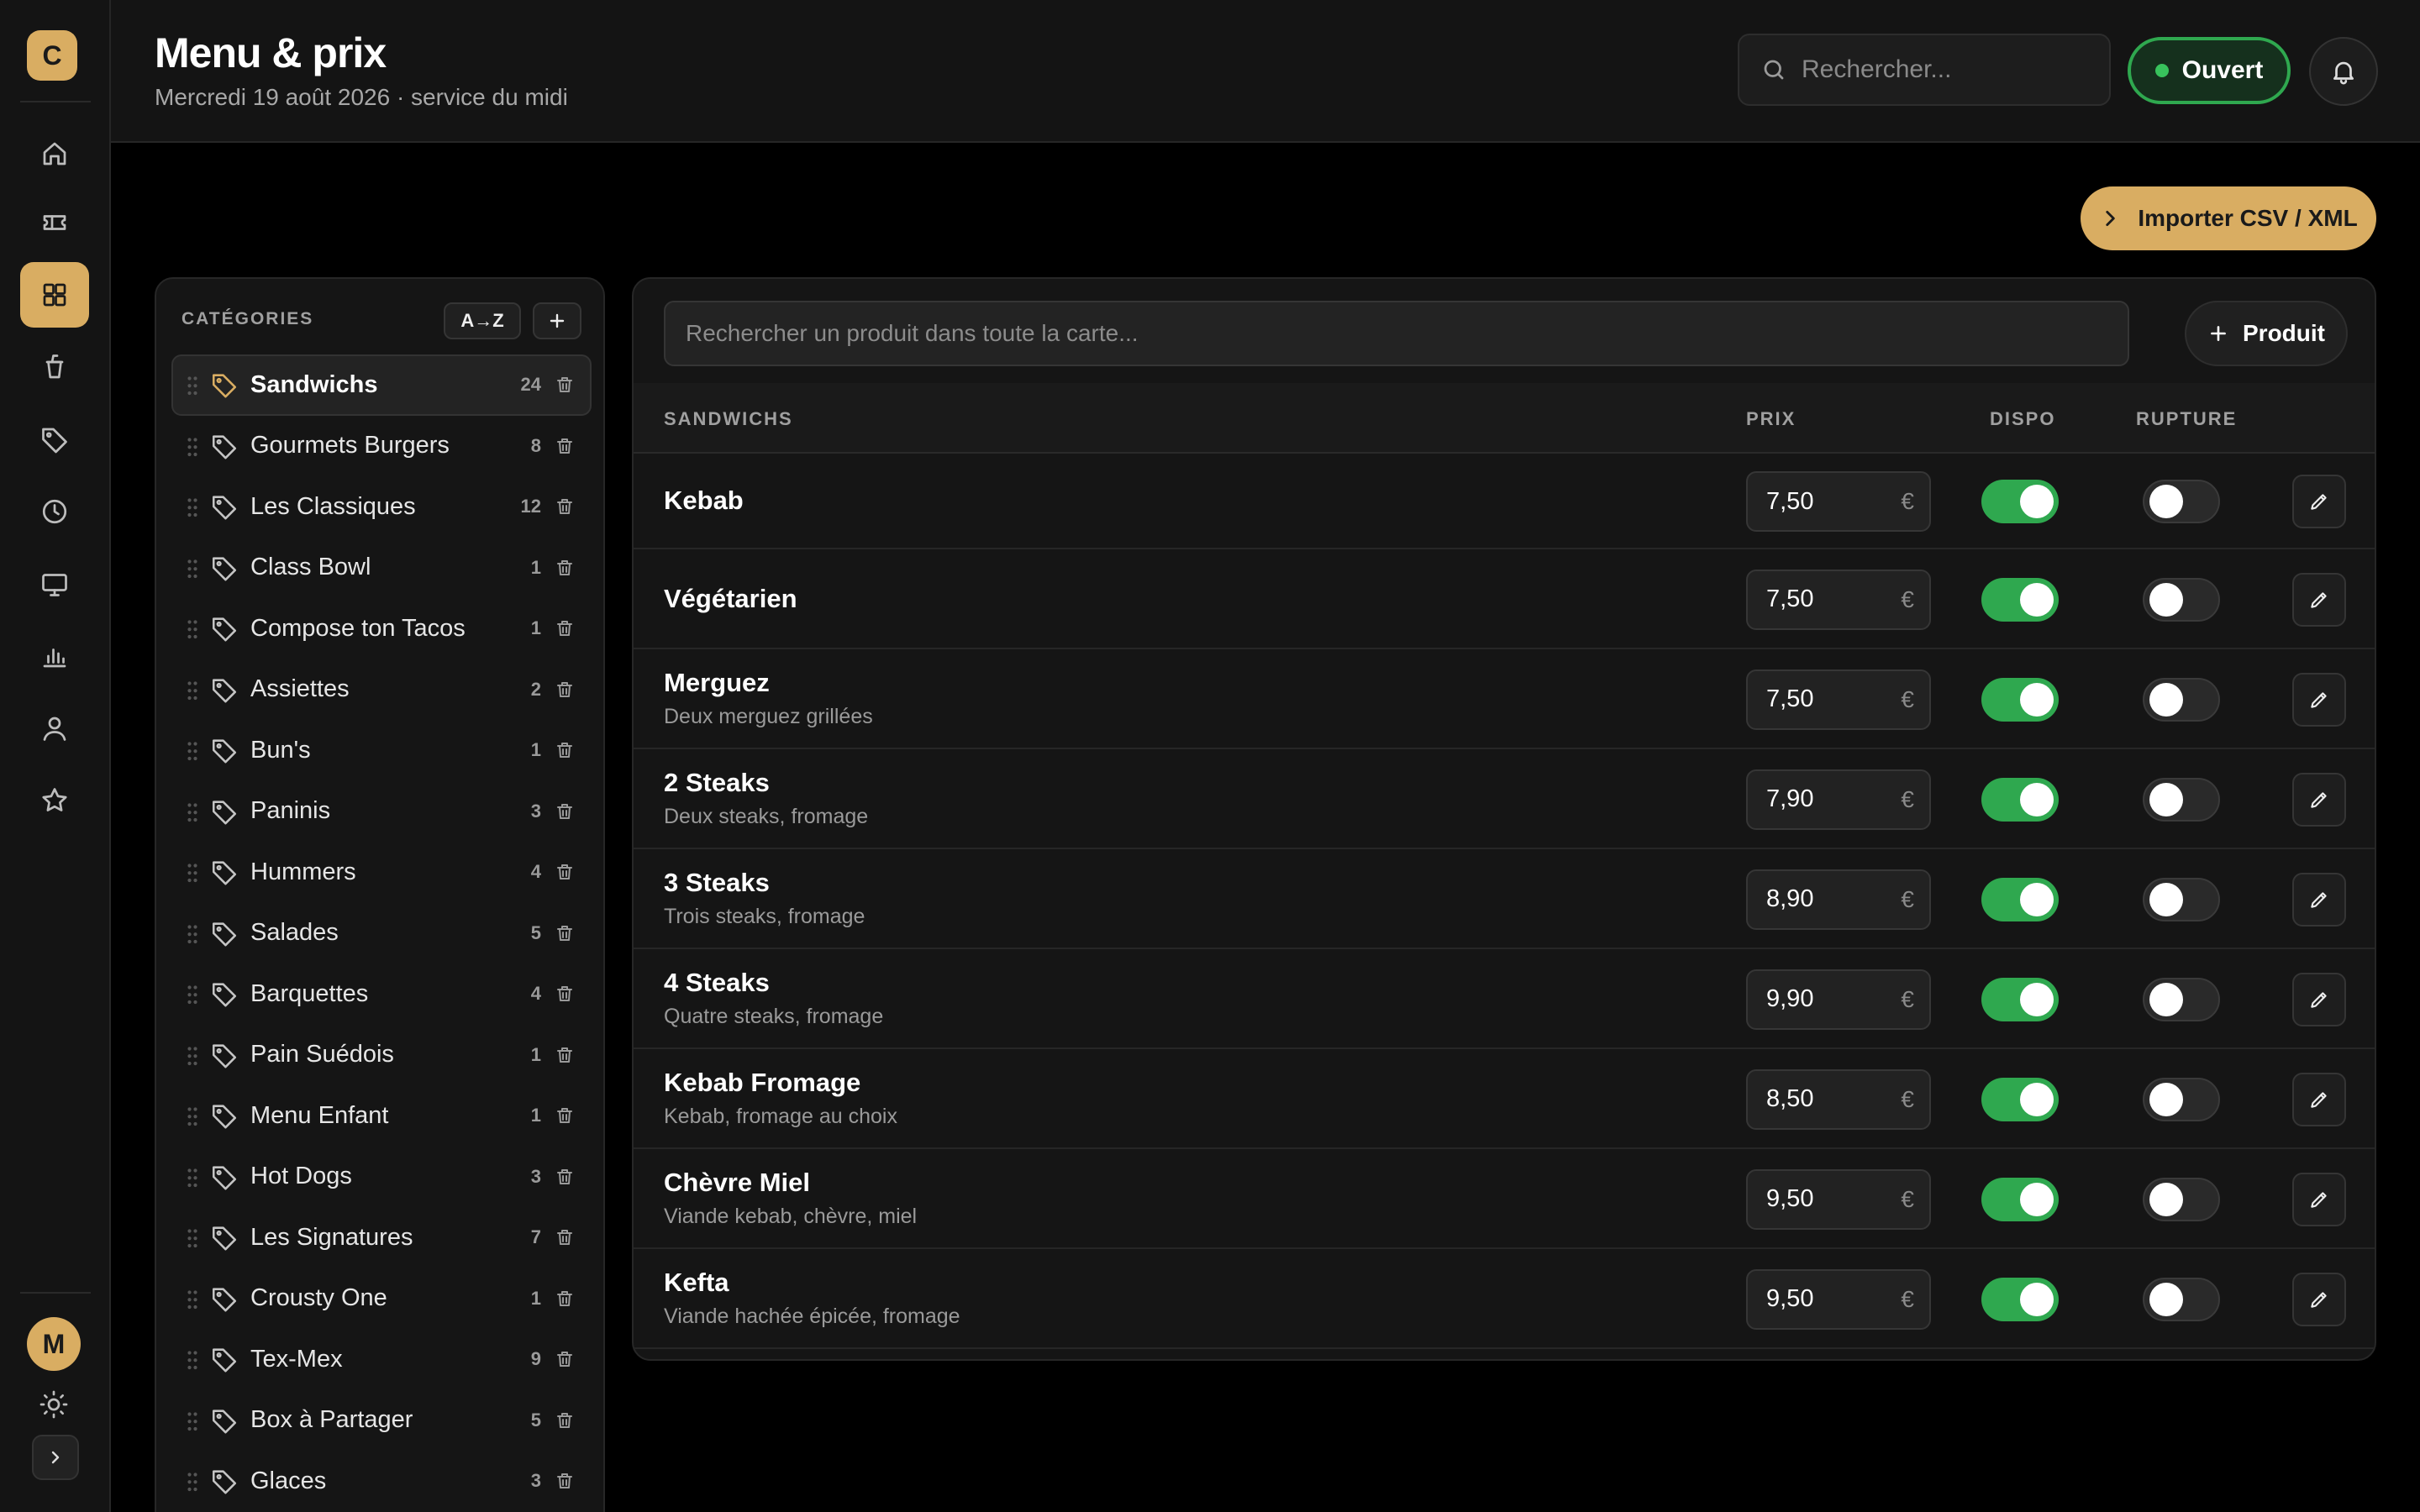 This screenshot has width=2420, height=1512. Describe the element at coordinates (382, 1299) in the screenshot. I see `category-item: Crousty One 1` at that location.